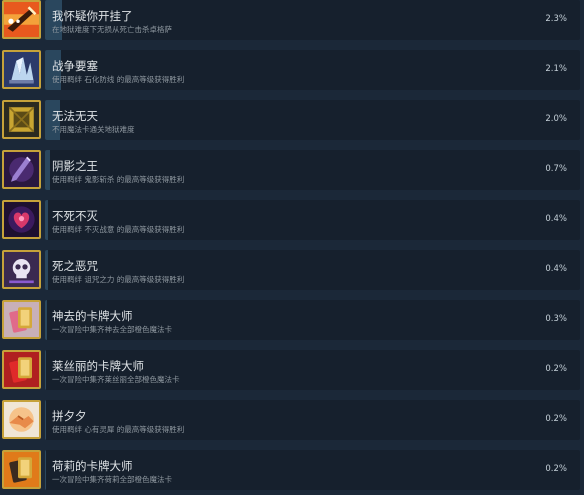 This screenshot has width=584, height=495. What do you see at coordinates (312, 170) in the screenshot?
I see `achievement-panel: 阴影之王 使用羁绊 鬼影斩杀 的最高等级获得胜利 0.7%` at bounding box center [312, 170].